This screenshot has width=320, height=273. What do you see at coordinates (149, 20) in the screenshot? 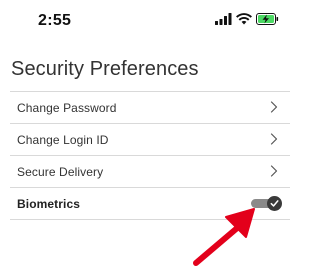
I see `status-bar: 2:55` at bounding box center [149, 20].